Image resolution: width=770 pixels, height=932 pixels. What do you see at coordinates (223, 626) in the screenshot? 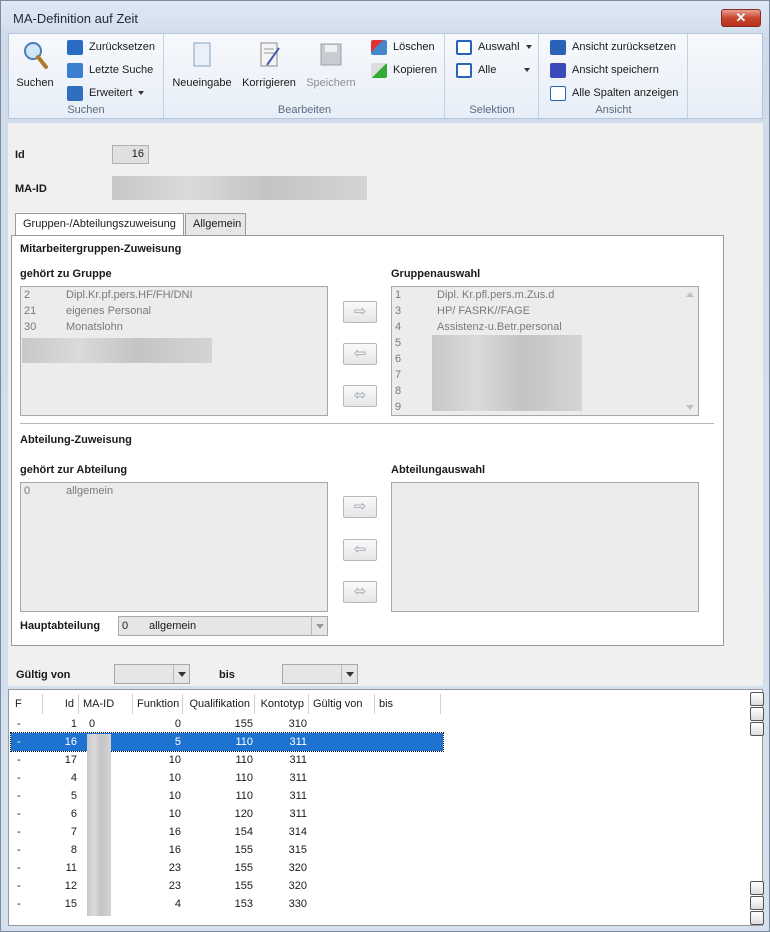
I see `hauptabteilung-select: 0 allgemein` at bounding box center [223, 626].